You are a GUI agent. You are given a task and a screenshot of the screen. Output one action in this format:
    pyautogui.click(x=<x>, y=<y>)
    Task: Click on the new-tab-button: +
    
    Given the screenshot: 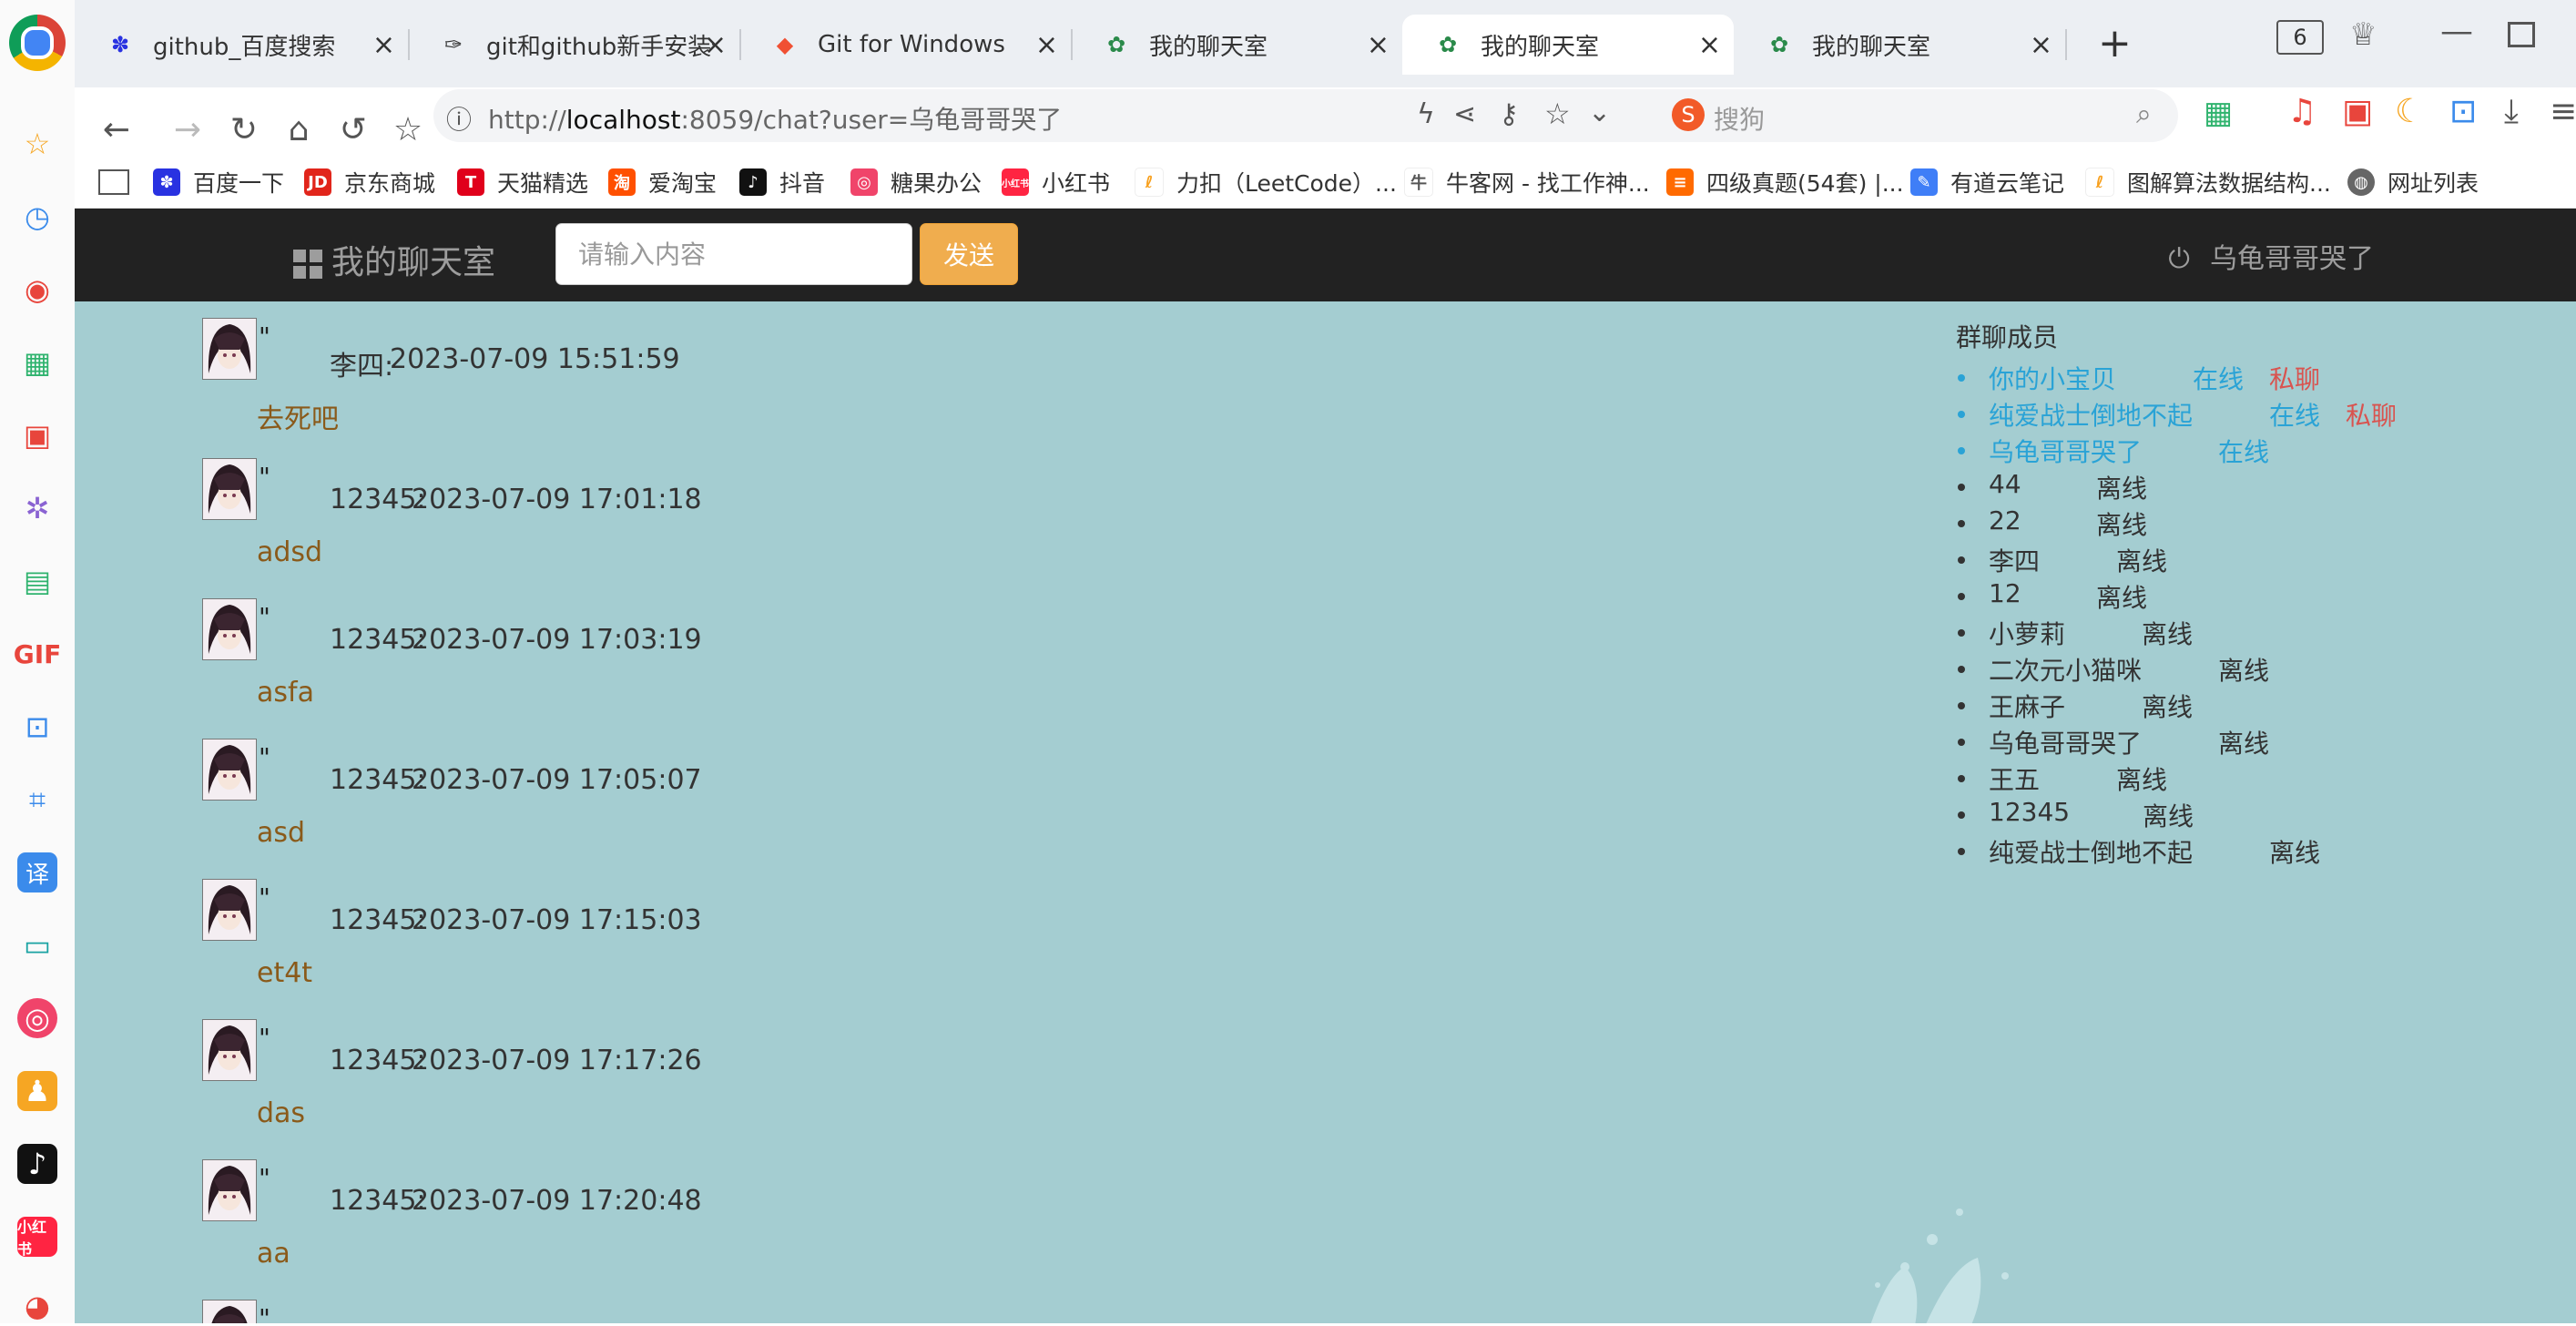 What is the action you would take?
    pyautogui.click(x=2115, y=43)
    